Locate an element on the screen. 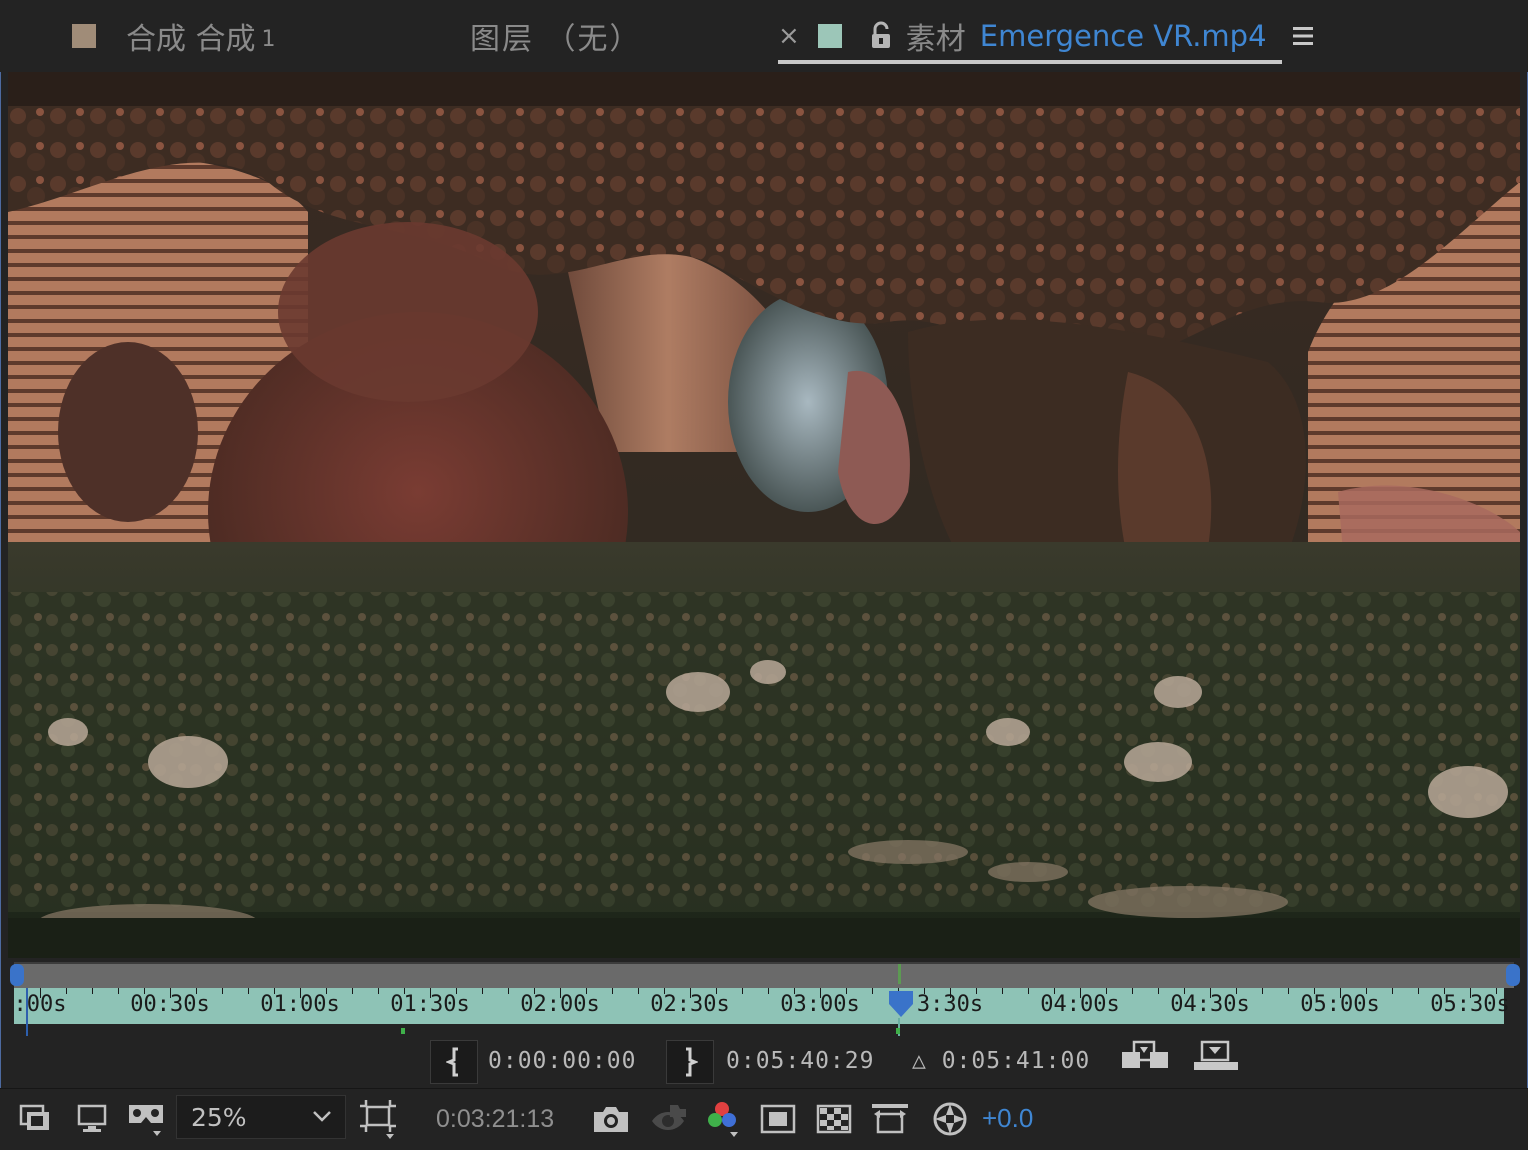 The width and height of the screenshot is (1528, 1150). zoom-value: 25% is located at coordinates (219, 1117).